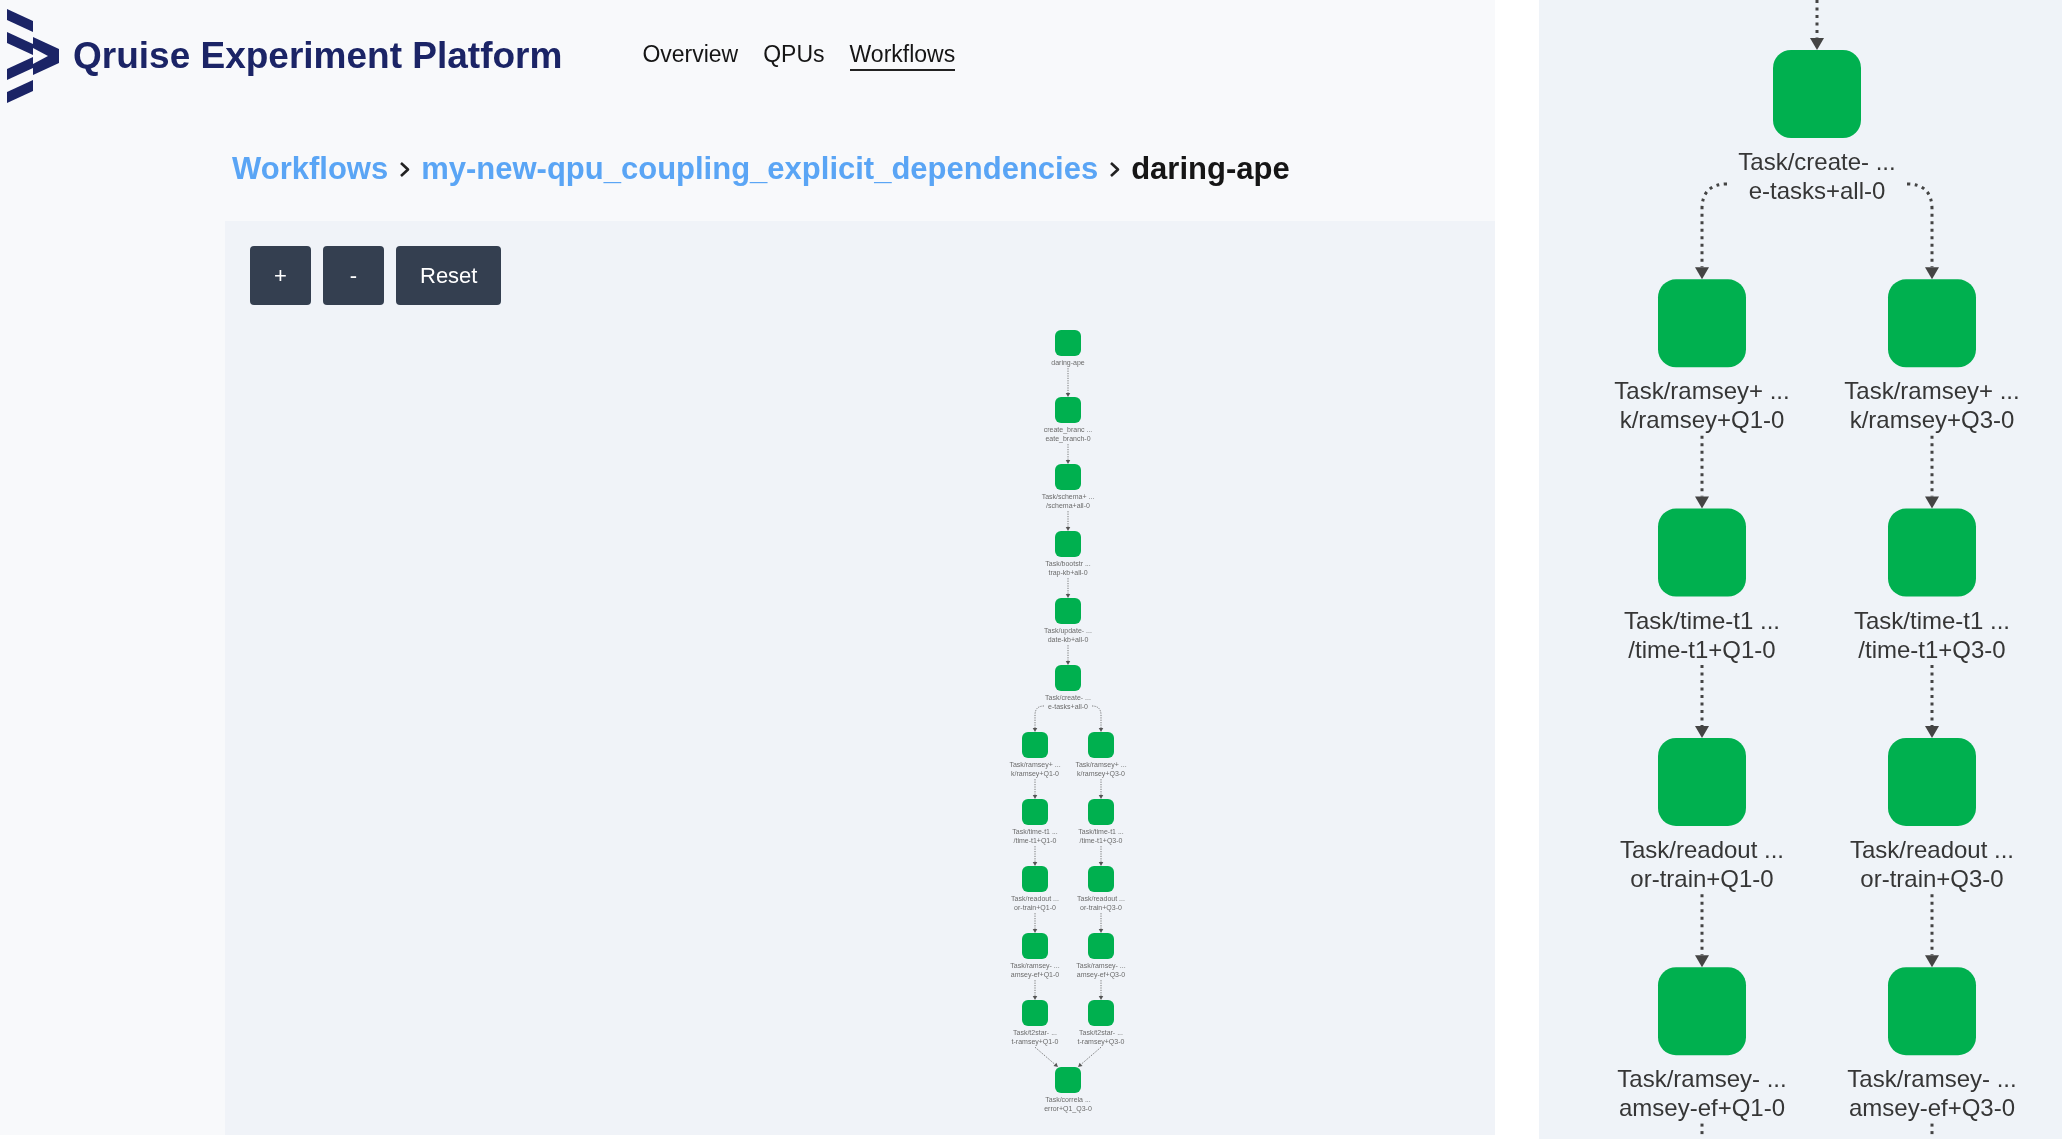  I want to click on nav-link: QPUs, so click(794, 56).